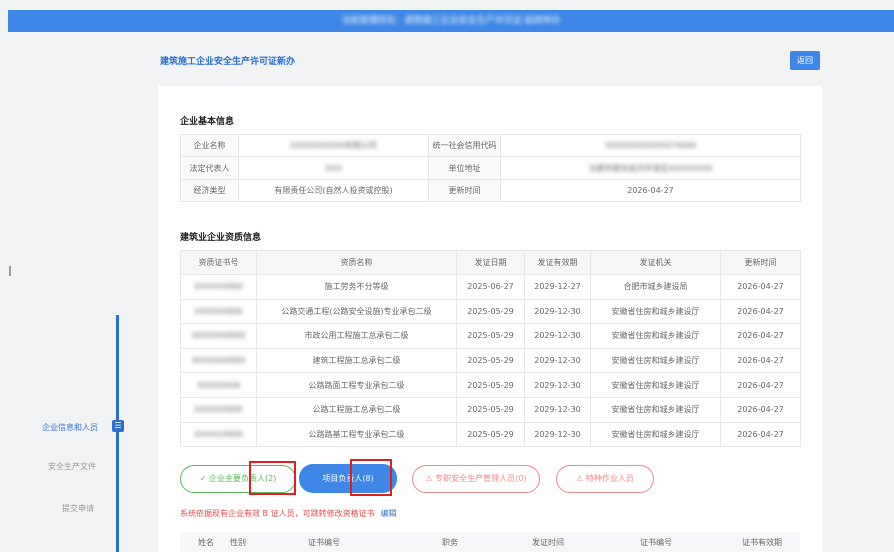  I want to click on top-banner-text: 当前管理所在：建筑施工企业安全生产许可证 延续申办, so click(451, 21).